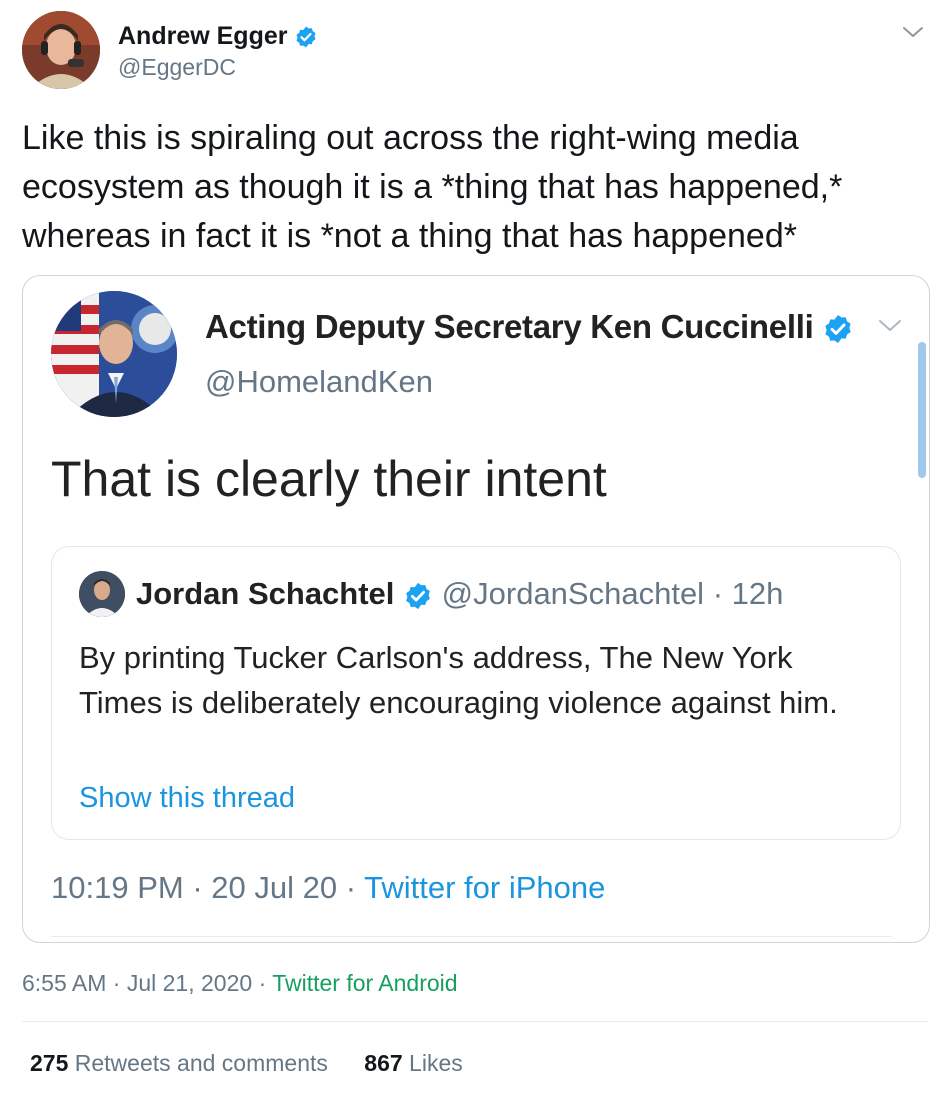 The image size is (950, 1100). Describe the element at coordinates (49, 1063) in the screenshot. I see `retweets-count: 275` at that location.